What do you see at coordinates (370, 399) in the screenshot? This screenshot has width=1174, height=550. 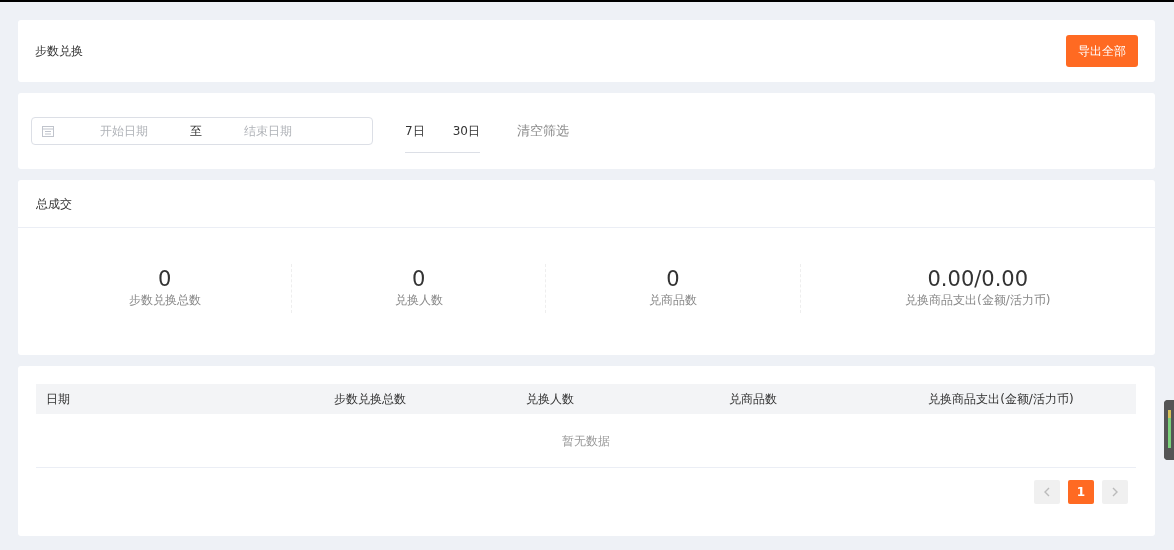 I see `column-header: 步数兑换总数` at bounding box center [370, 399].